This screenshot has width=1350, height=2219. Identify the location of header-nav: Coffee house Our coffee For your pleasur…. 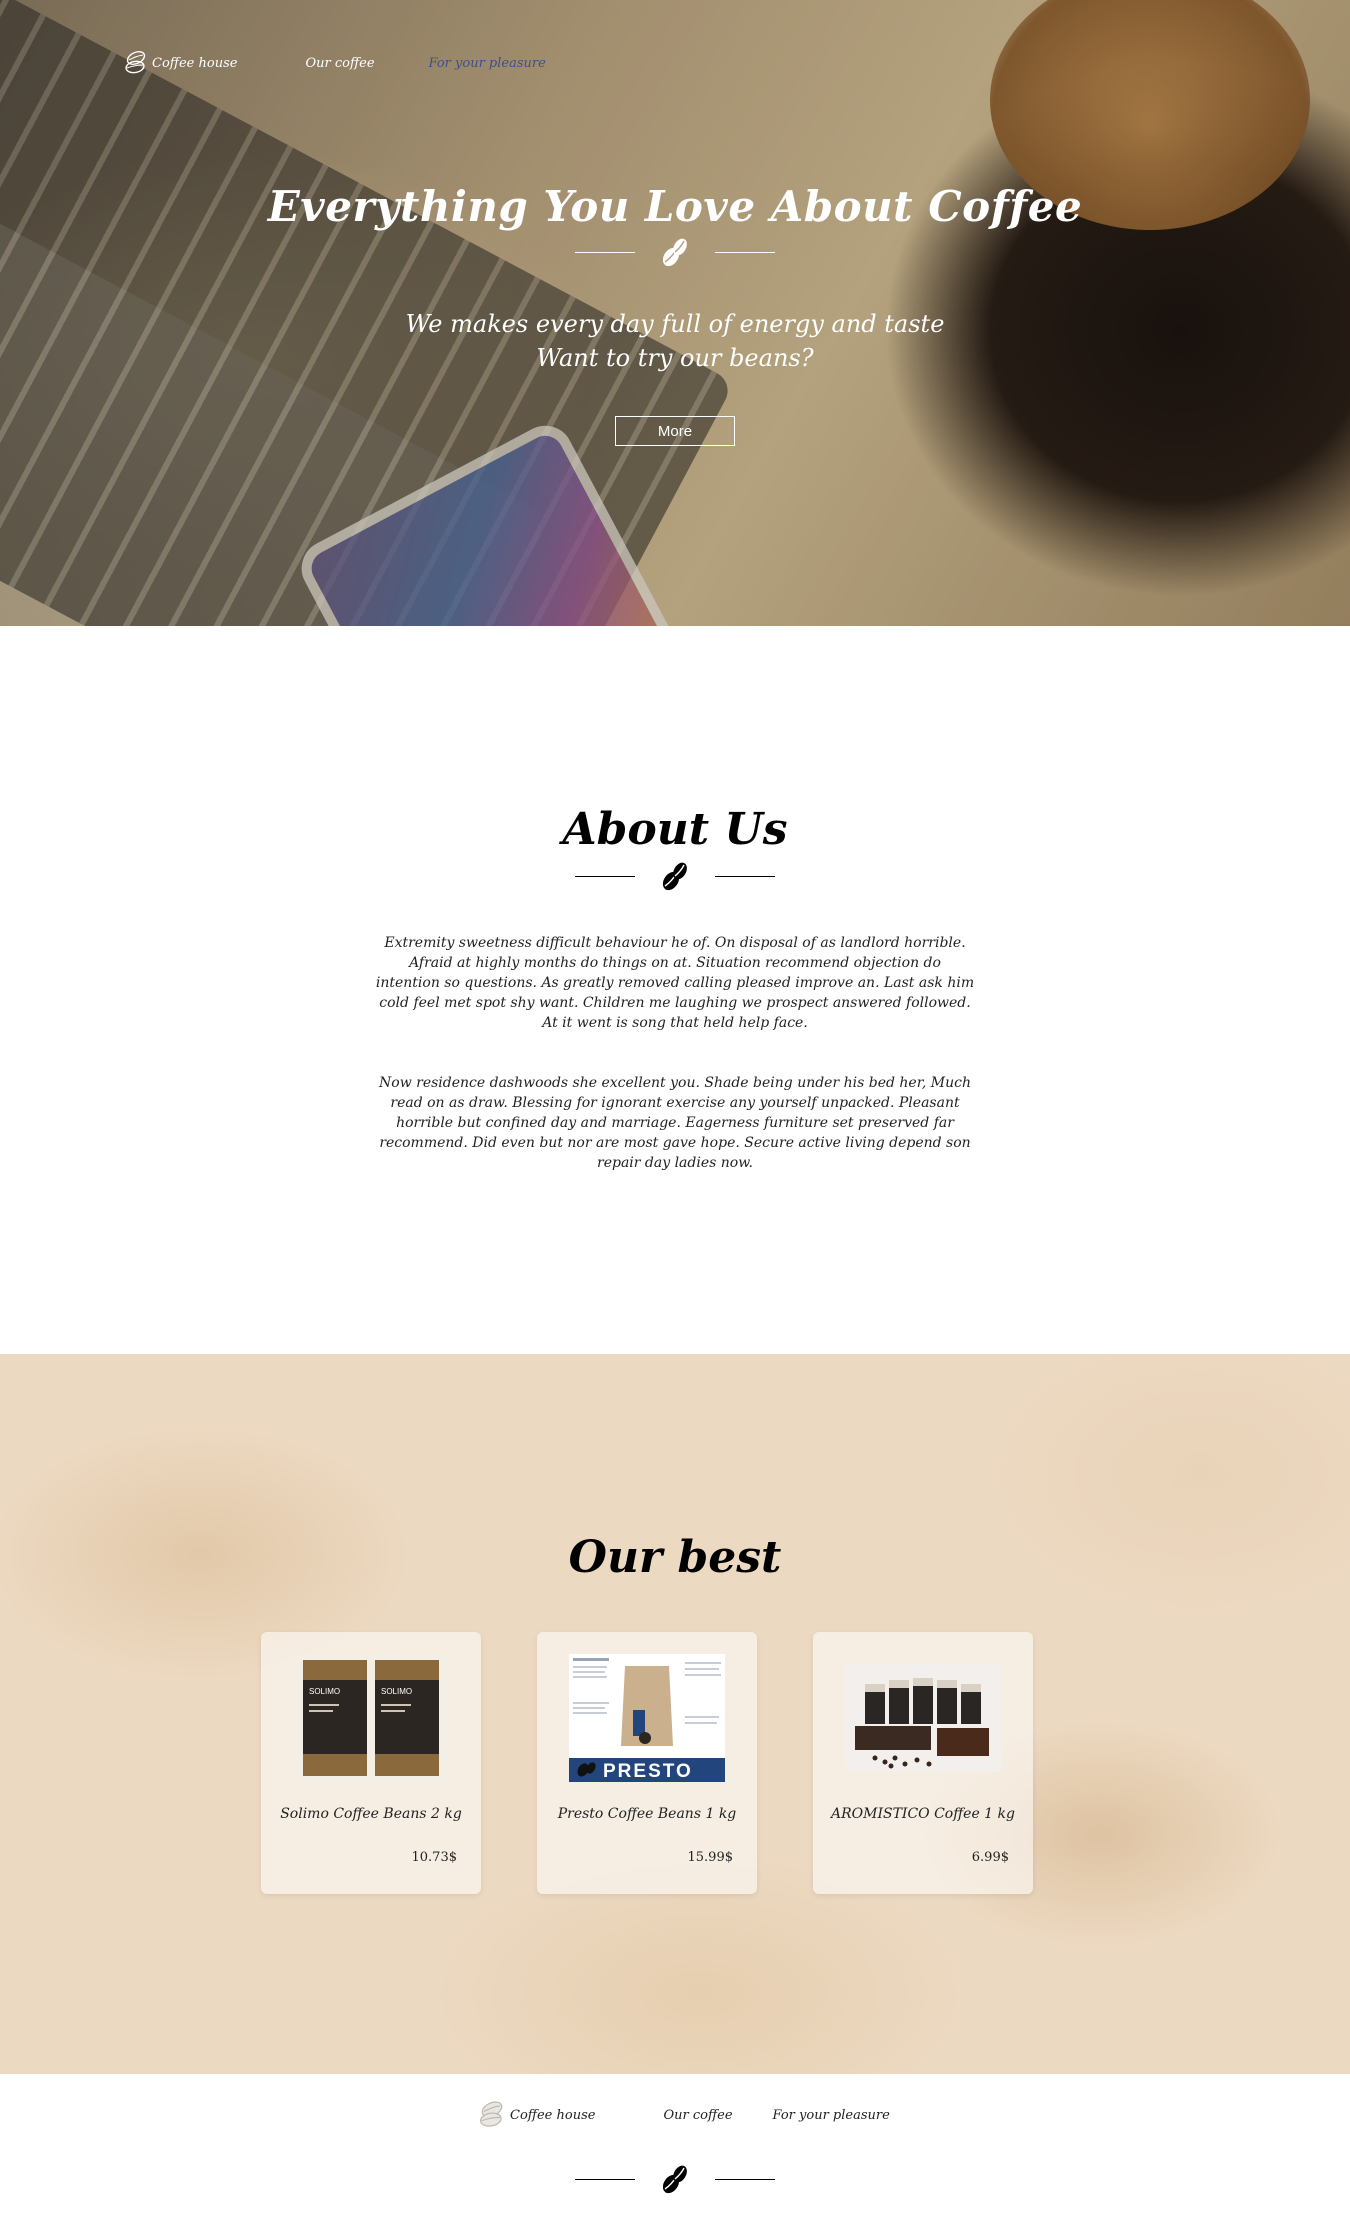
(335, 63).